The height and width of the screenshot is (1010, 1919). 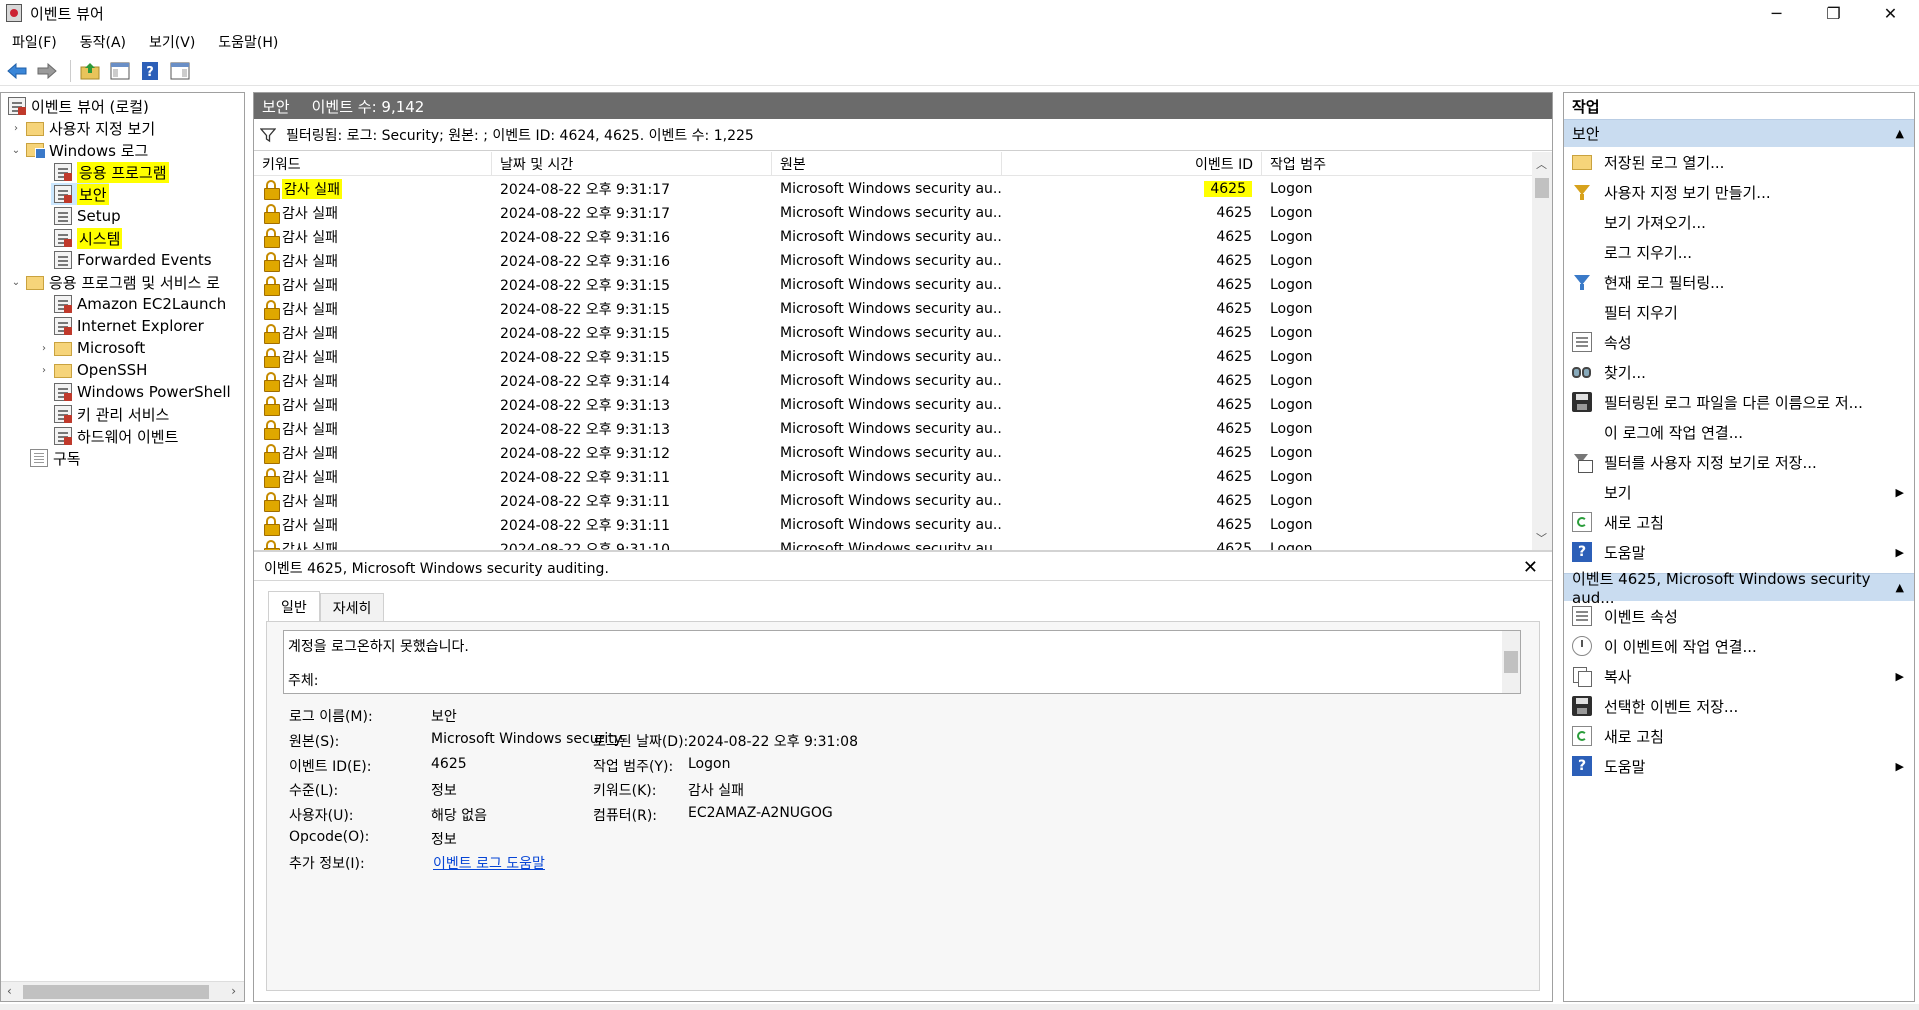 What do you see at coordinates (1739, 676) in the screenshot?
I see `action-copy: 복사 ▶` at bounding box center [1739, 676].